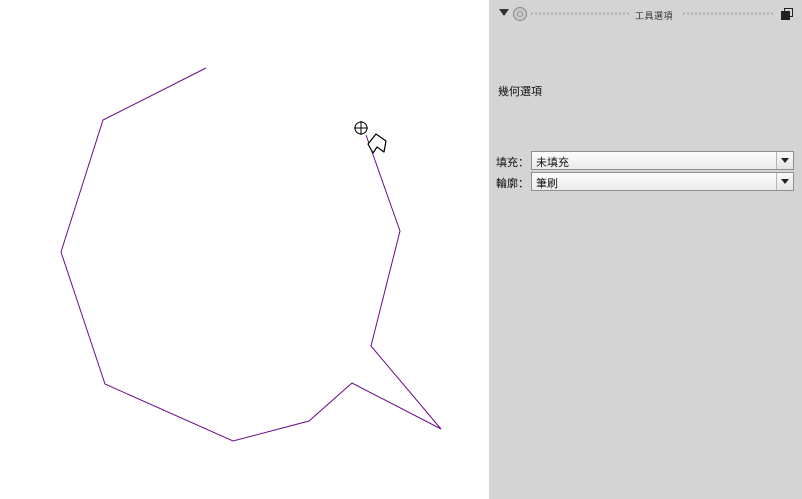  What do you see at coordinates (361, 128) in the screenshot?
I see `crosshair-cursor-icon` at bounding box center [361, 128].